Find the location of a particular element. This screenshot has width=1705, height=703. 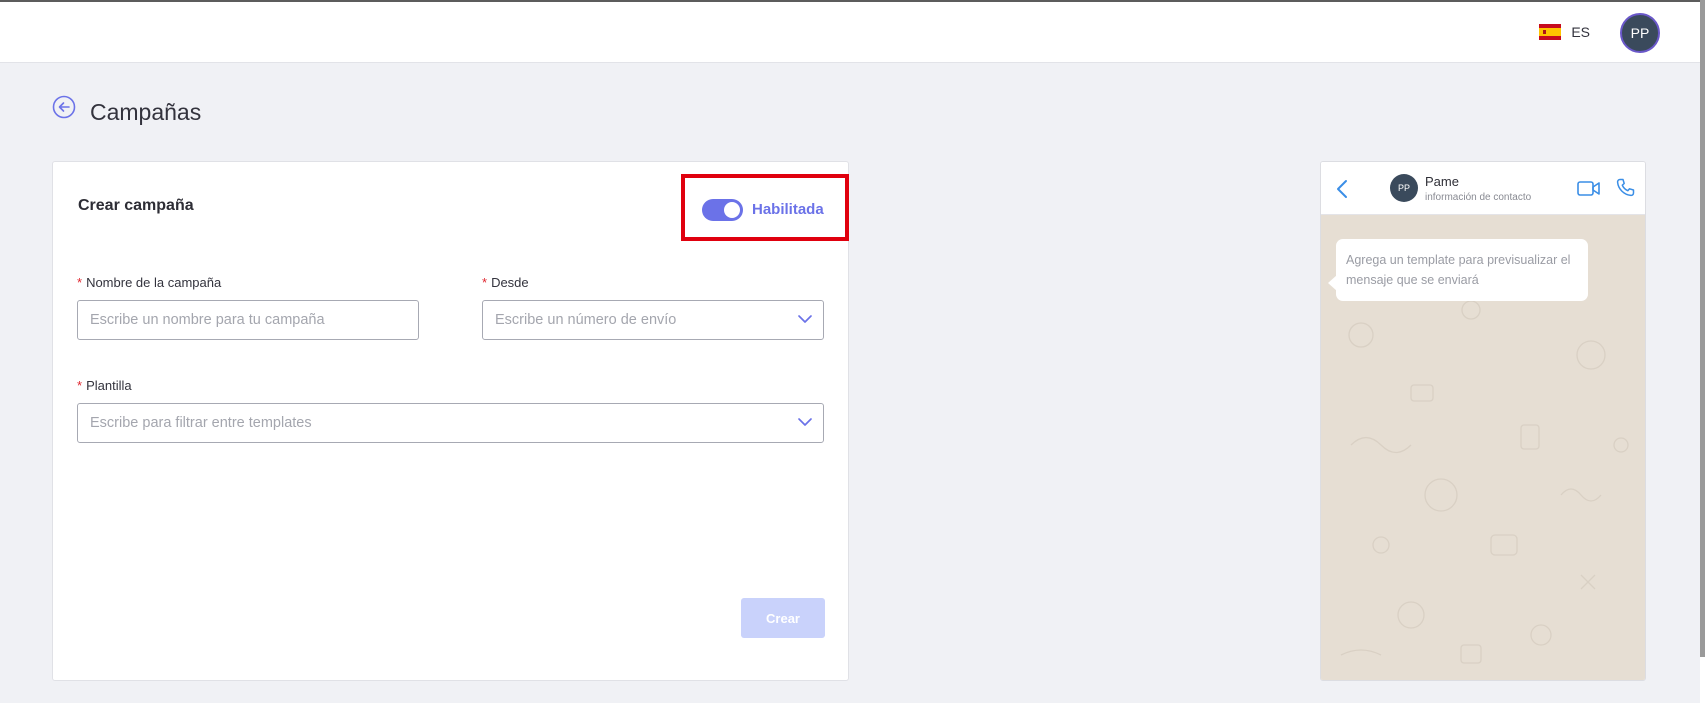

contact-subtitle: información de contacto is located at coordinates (1478, 197).